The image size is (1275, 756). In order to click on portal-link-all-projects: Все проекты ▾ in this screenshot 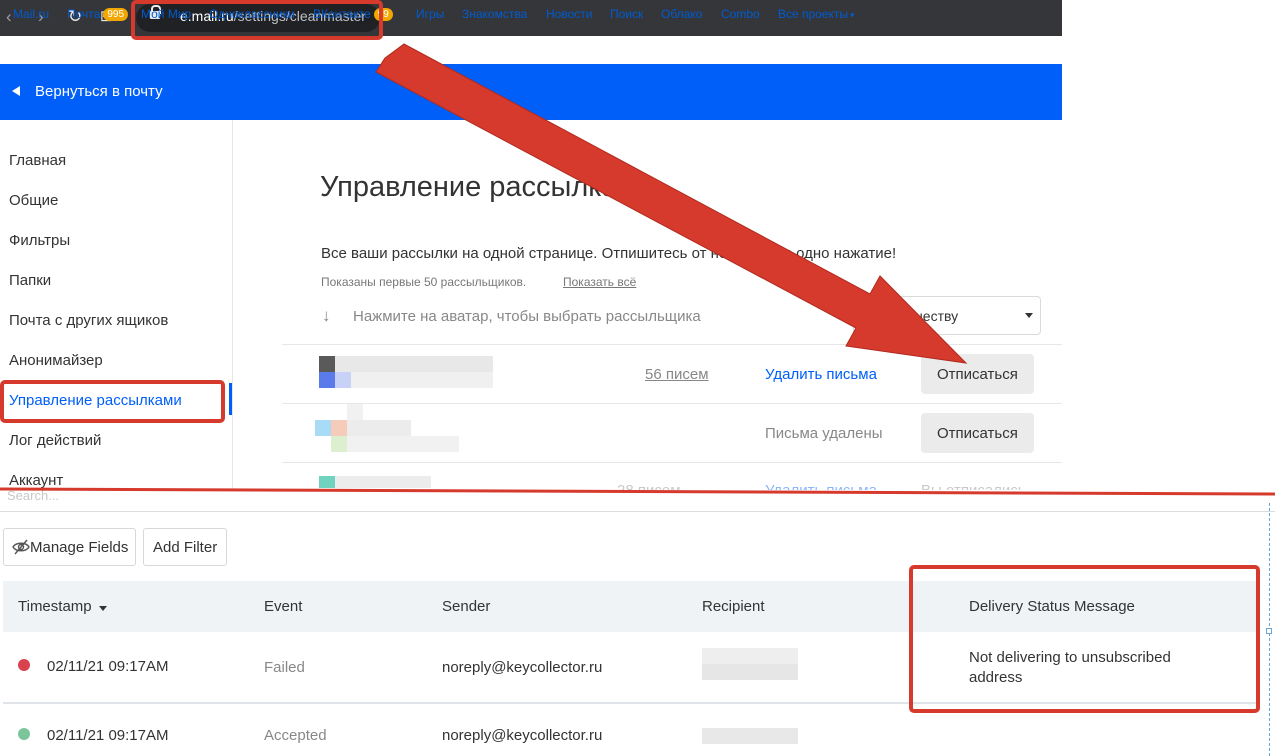, I will do `click(816, 14)`.